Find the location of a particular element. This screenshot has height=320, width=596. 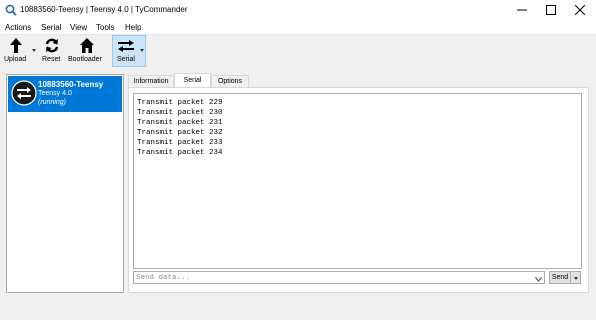

upload-label: Upload is located at coordinates (15, 59).